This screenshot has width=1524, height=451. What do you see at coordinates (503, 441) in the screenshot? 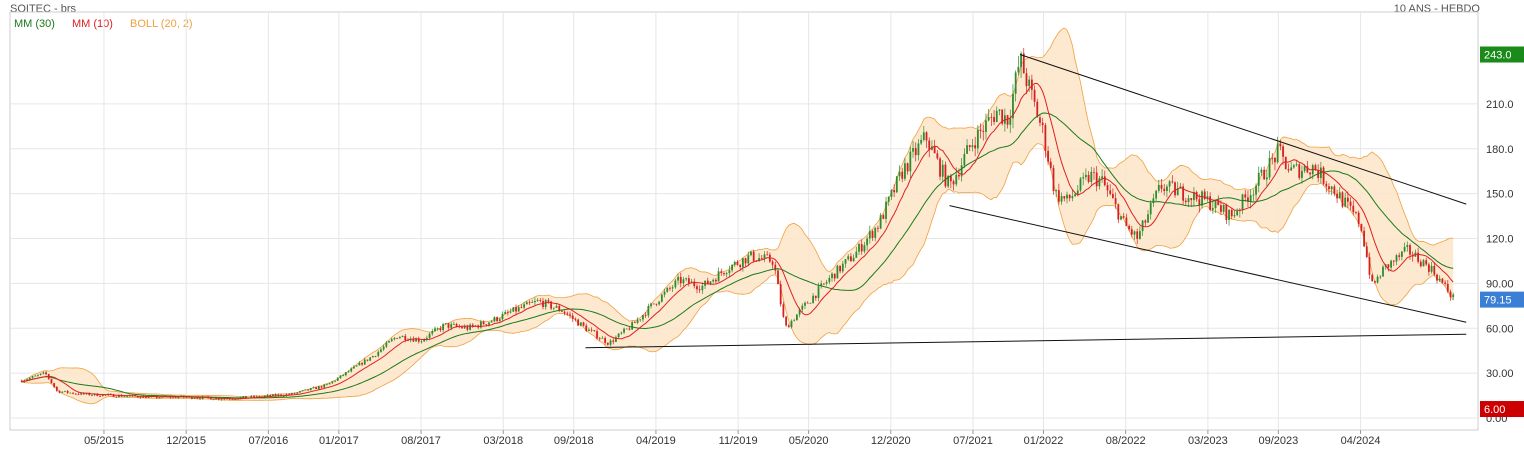
I see `x-tick-label: 03/2018` at bounding box center [503, 441].